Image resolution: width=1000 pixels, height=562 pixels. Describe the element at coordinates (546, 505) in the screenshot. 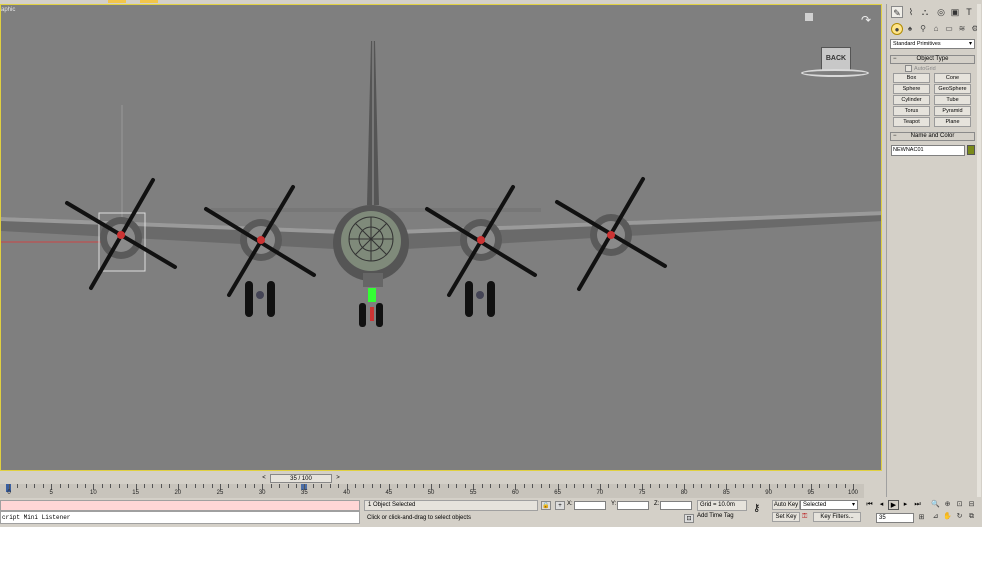

I see `lock-icon: 🔒` at that location.